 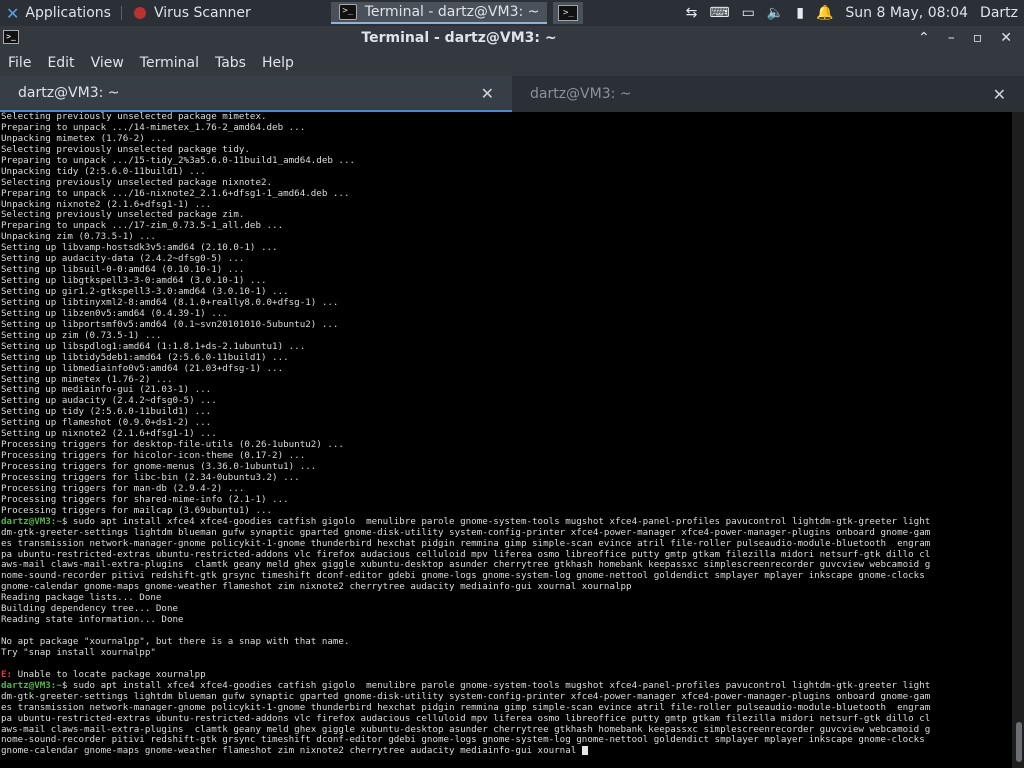 I want to click on task-label: Terminal - dartz@VM3: ~, so click(x=452, y=12).